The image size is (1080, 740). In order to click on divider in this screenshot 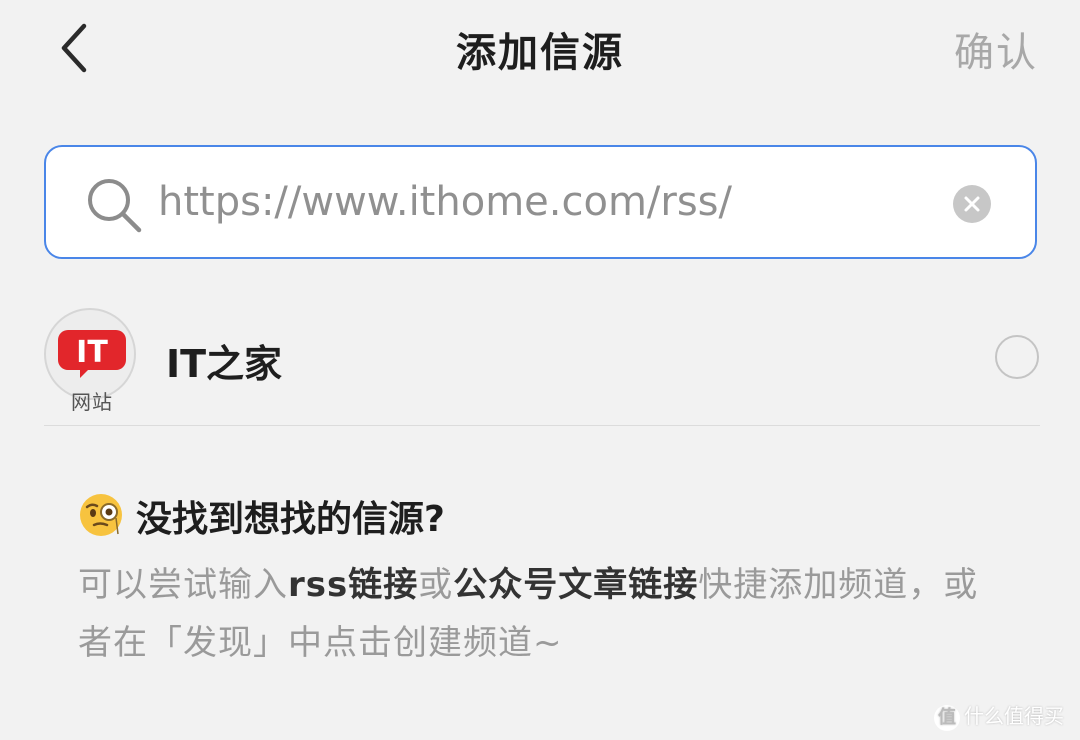, I will do `click(542, 425)`.